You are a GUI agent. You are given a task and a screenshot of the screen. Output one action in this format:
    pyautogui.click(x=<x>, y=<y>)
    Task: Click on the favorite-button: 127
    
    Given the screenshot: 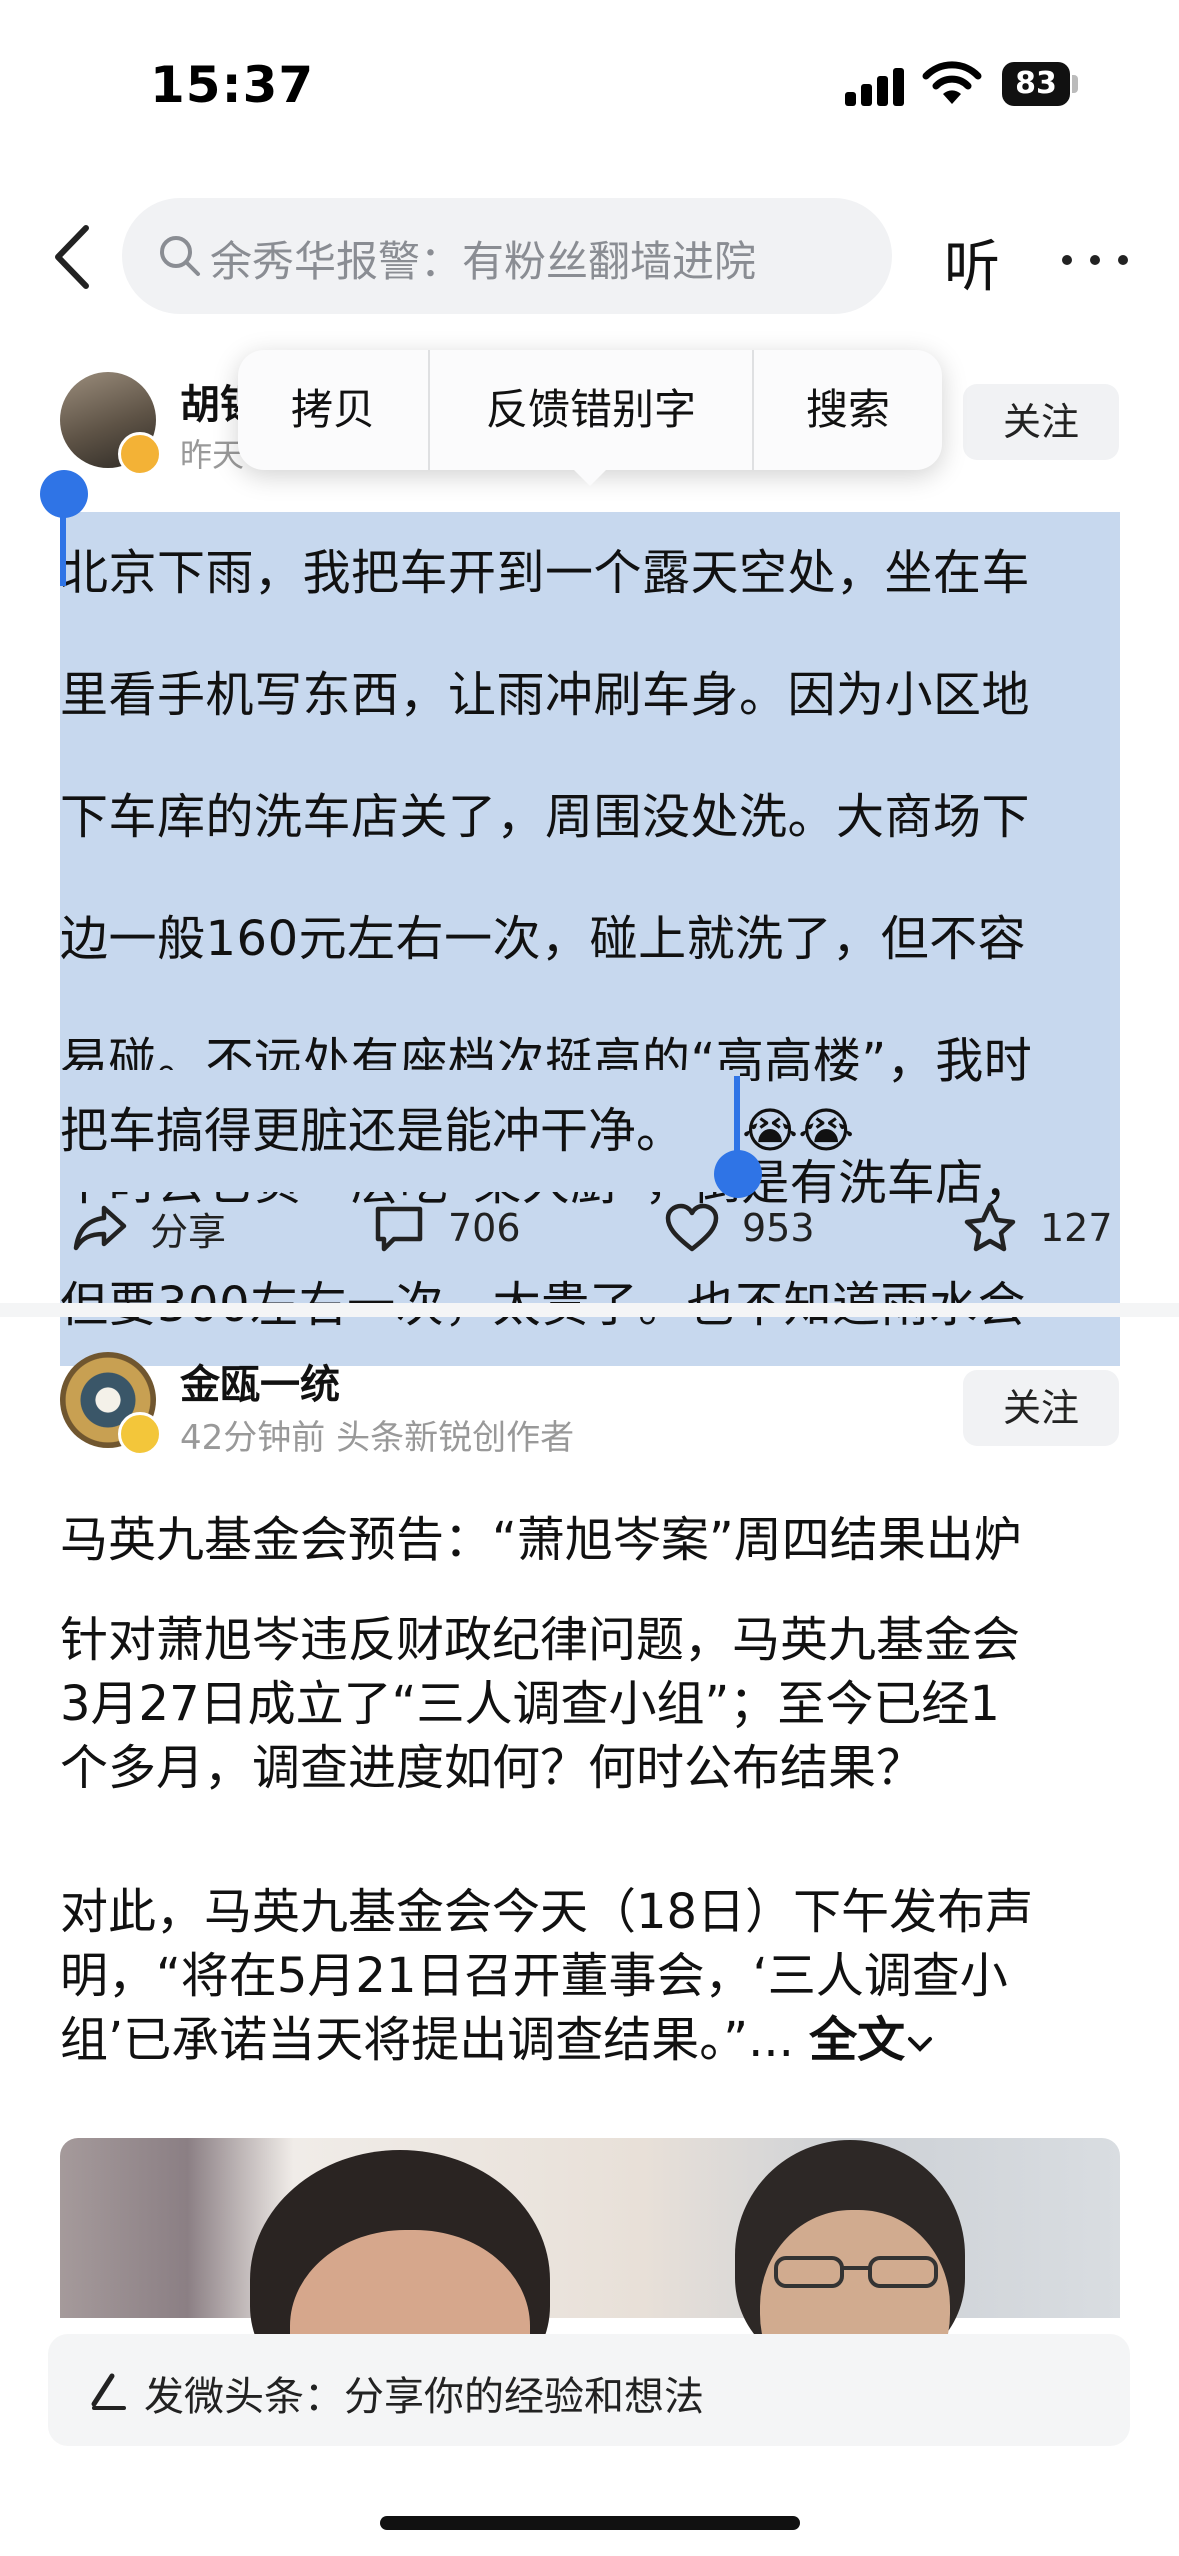 What is the action you would take?
    pyautogui.click(x=1037, y=1228)
    